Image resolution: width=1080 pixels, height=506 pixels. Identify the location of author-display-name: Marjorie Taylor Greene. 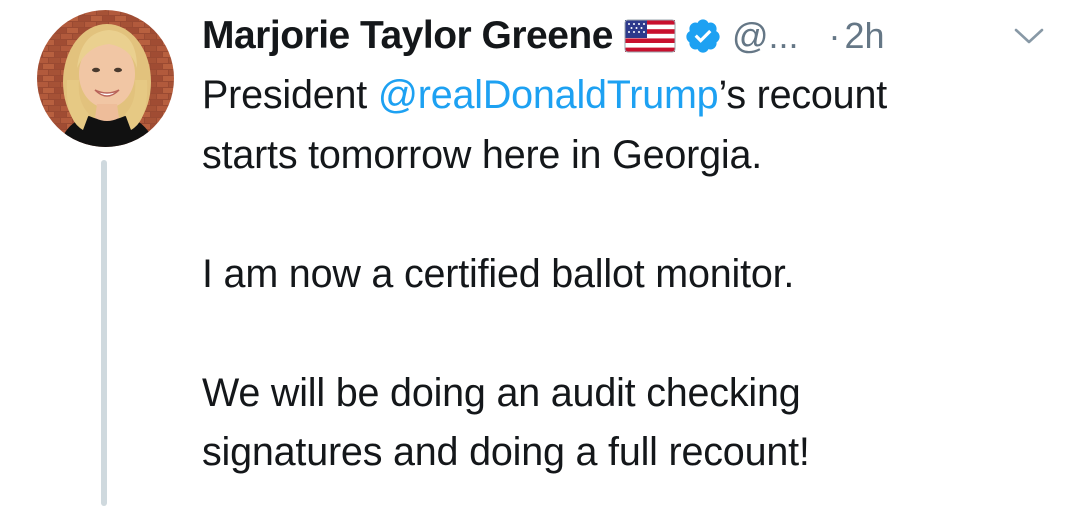
(407, 36).